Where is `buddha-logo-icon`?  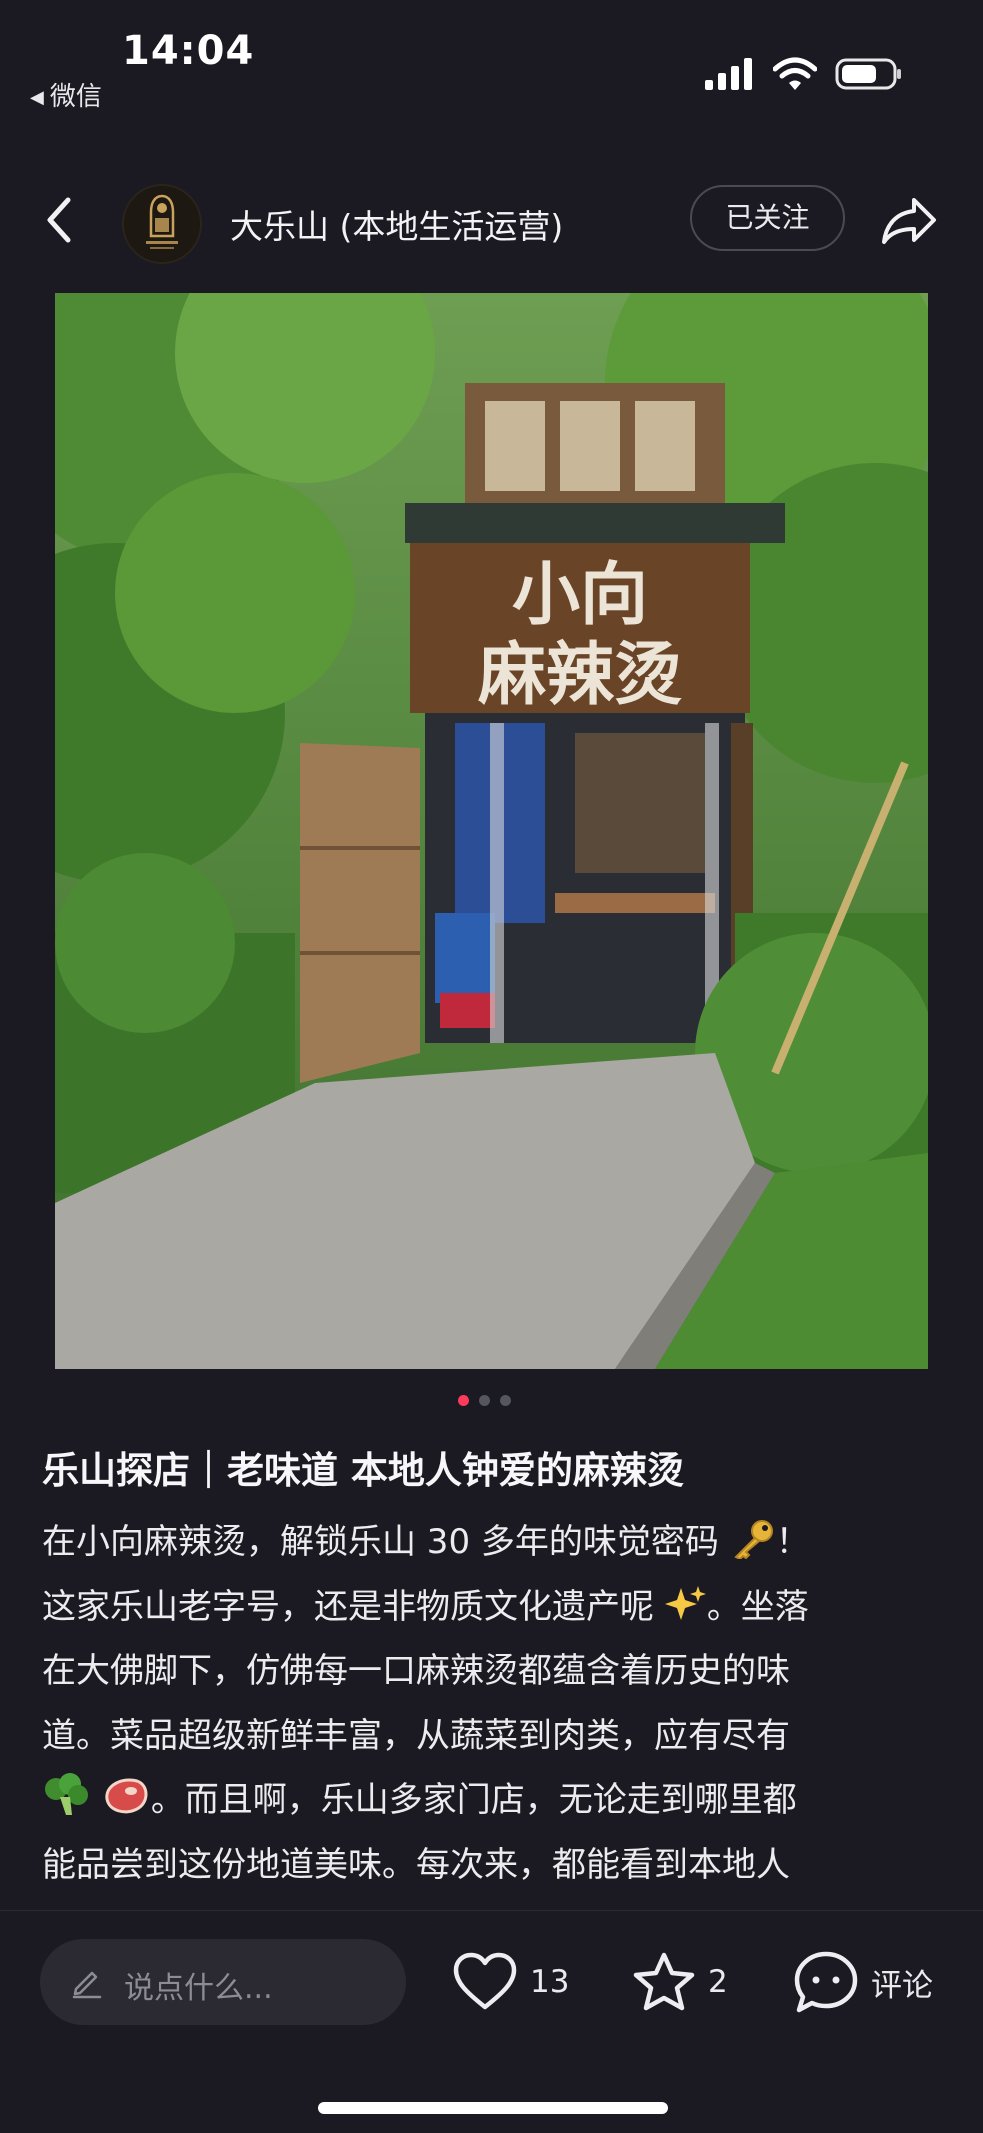
buddha-logo-icon is located at coordinates (162, 224).